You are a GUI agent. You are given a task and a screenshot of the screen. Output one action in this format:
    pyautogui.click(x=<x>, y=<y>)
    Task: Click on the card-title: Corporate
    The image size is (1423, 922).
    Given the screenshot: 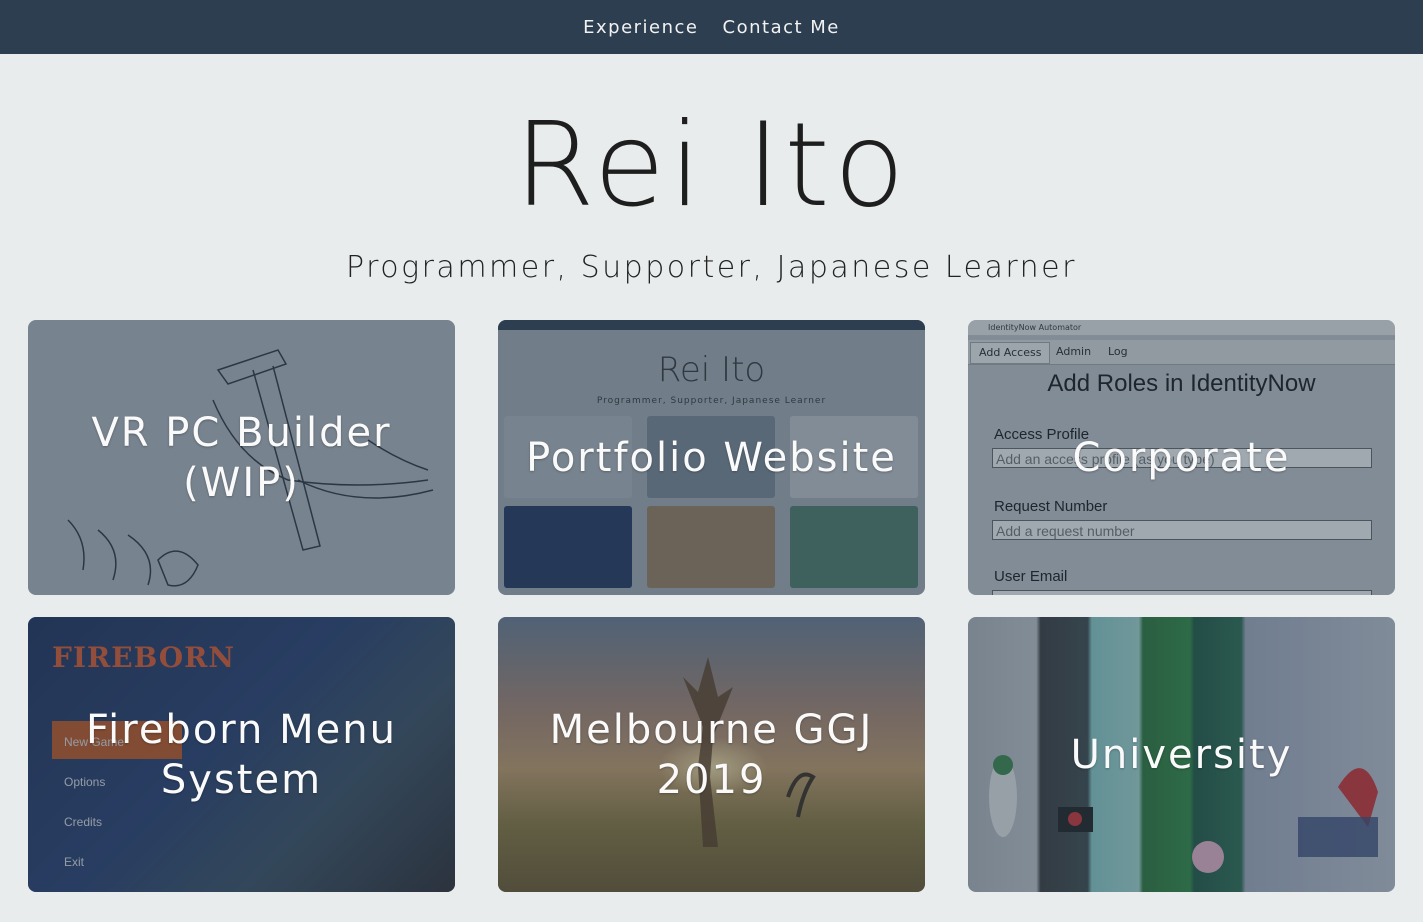 What is the action you would take?
    pyautogui.click(x=1181, y=457)
    